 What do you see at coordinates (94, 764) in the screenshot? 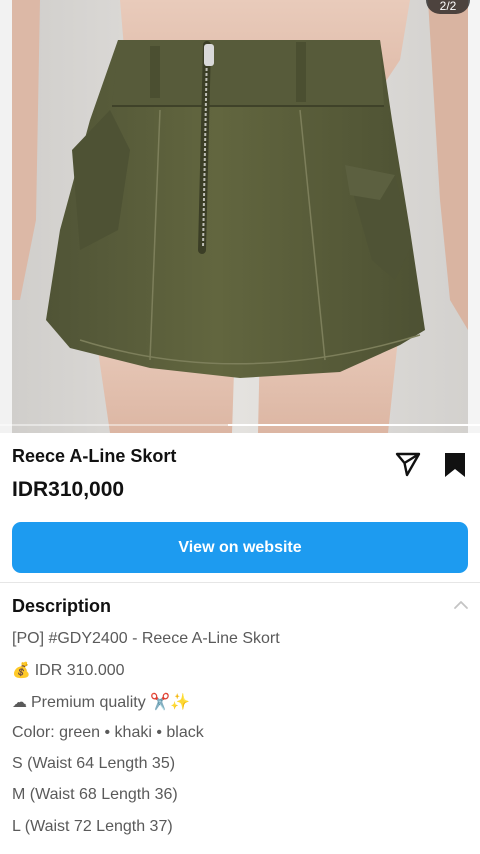
I see `description-line: S (Waist 64 Length 35)` at bounding box center [94, 764].